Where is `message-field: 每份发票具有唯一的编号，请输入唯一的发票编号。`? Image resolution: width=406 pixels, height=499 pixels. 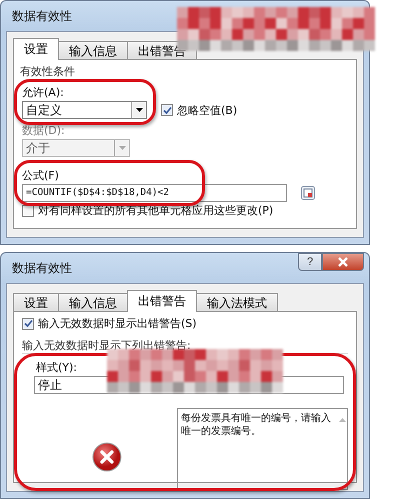
message-field: 每份发票具有唯一的编号，请输入唯一的发票编号。 is located at coordinates (262, 449).